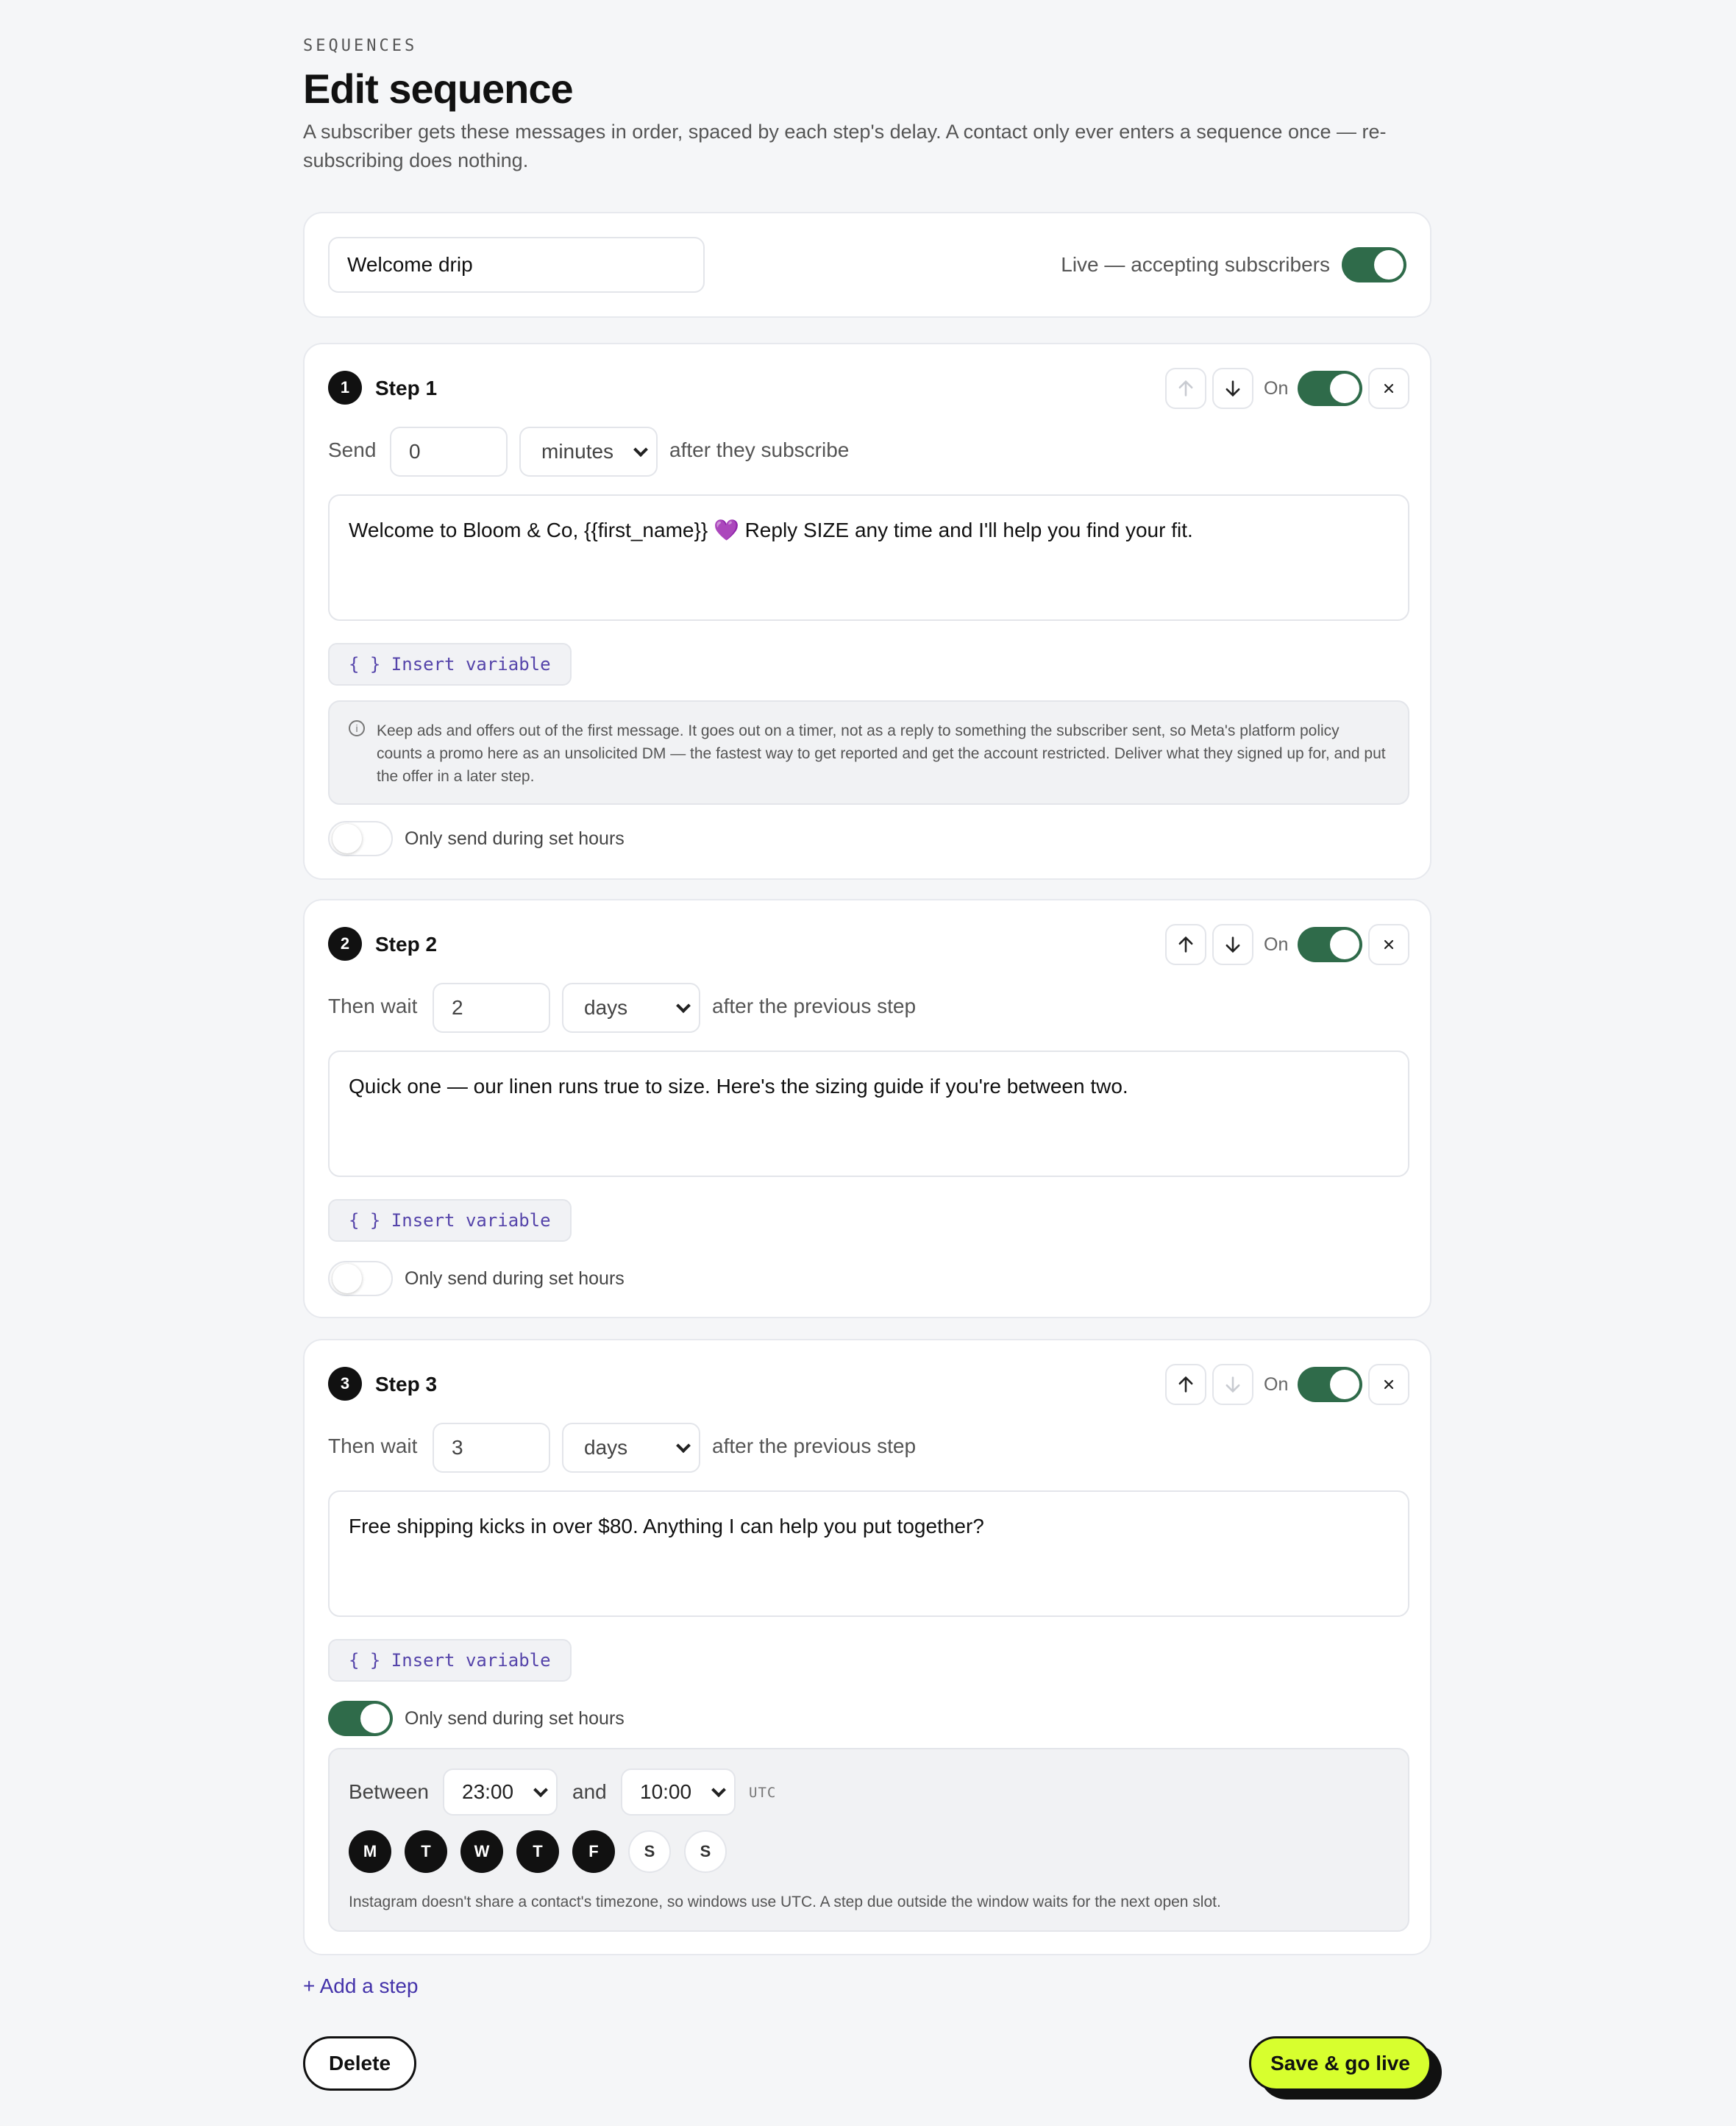 This screenshot has width=1736, height=2126. I want to click on end-time-value: 10:00, so click(666, 1791).